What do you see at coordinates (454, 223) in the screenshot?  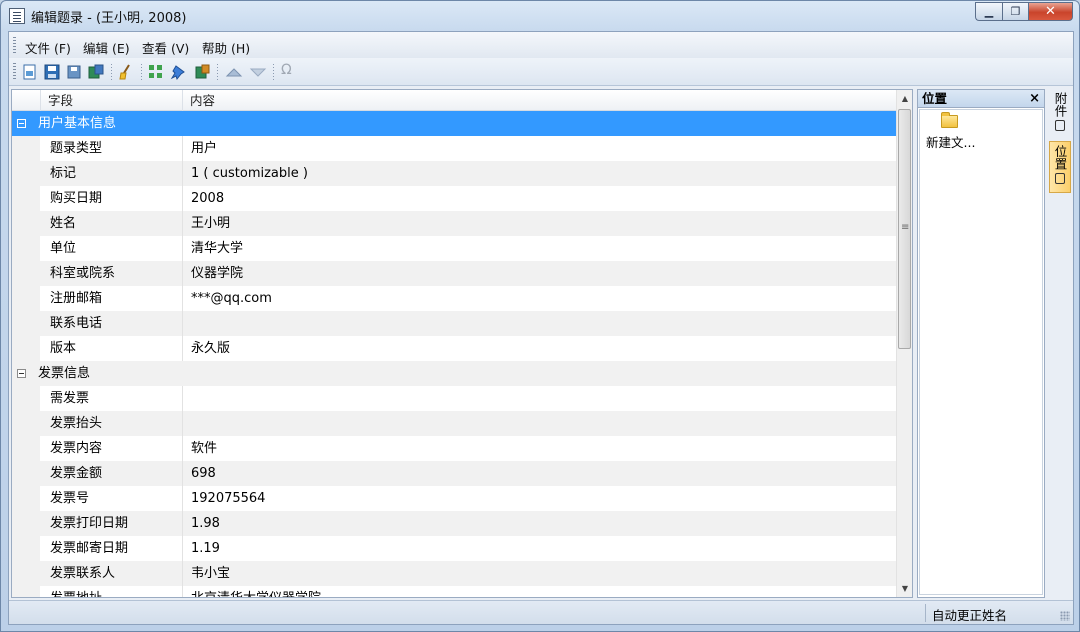 I see `table-row: 姓名 王小明` at bounding box center [454, 223].